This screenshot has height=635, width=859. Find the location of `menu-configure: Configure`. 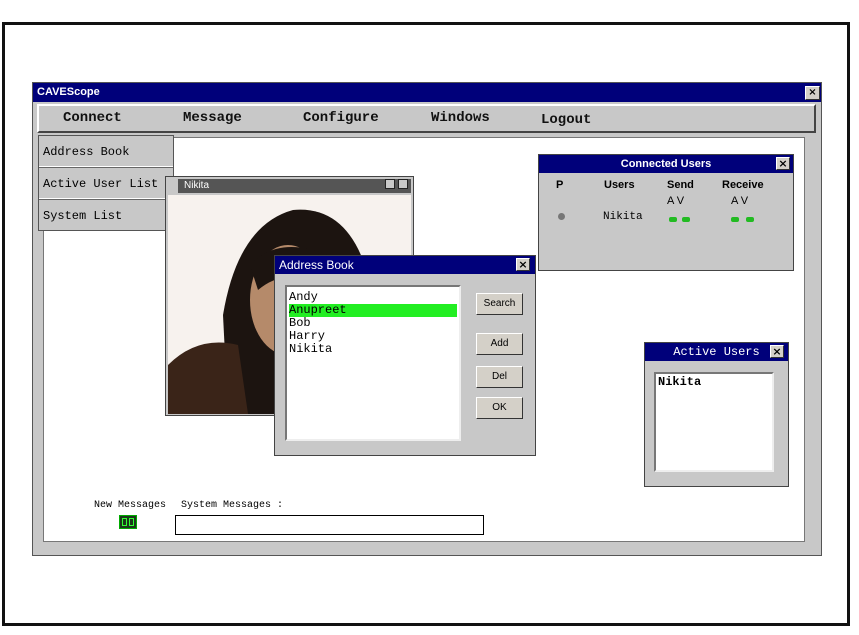

menu-configure: Configure is located at coordinates (341, 118).